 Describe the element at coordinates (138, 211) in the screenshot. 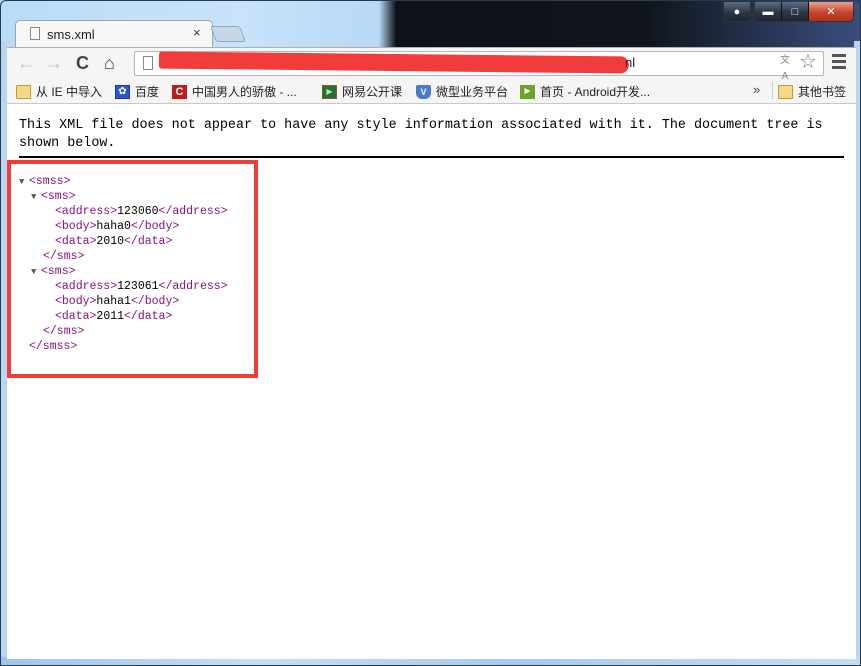

I see `xml-value: 123060` at that location.